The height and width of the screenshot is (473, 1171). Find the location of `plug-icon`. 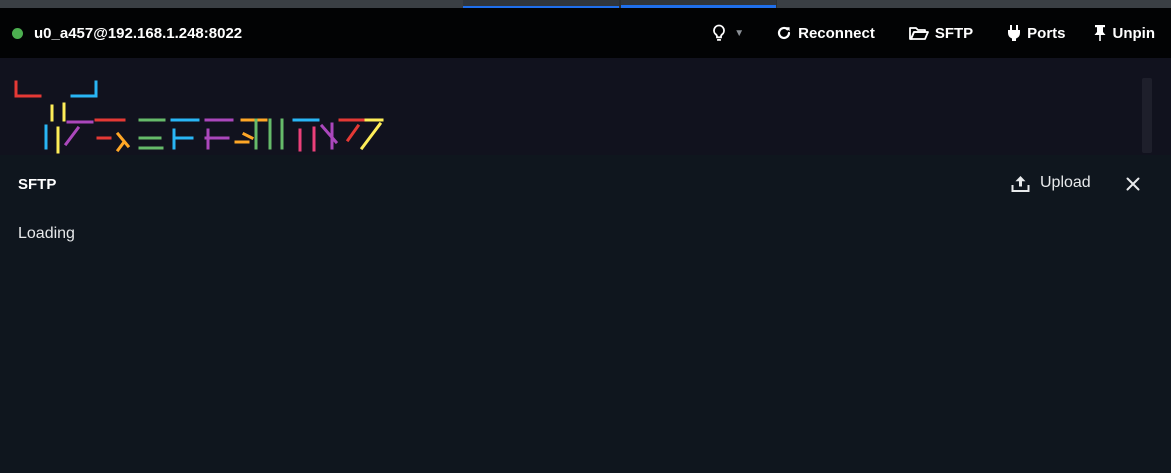

plug-icon is located at coordinates (1014, 33).